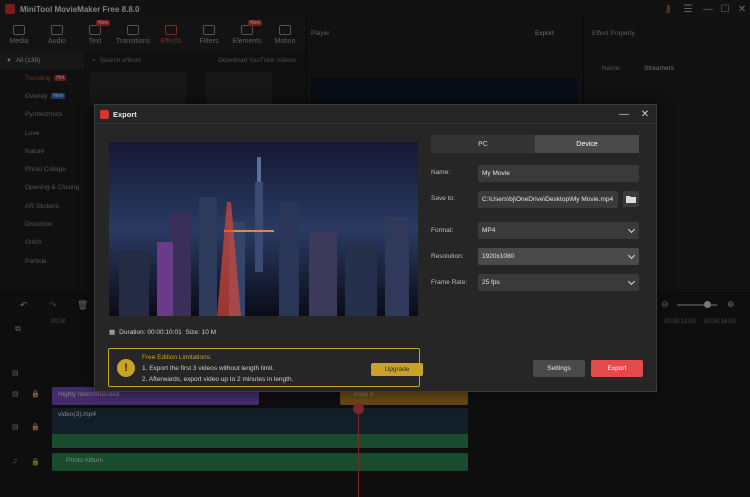 The image size is (750, 497). What do you see at coordinates (397, 369) in the screenshot?
I see `upgrade-button: Upgrade` at bounding box center [397, 369].